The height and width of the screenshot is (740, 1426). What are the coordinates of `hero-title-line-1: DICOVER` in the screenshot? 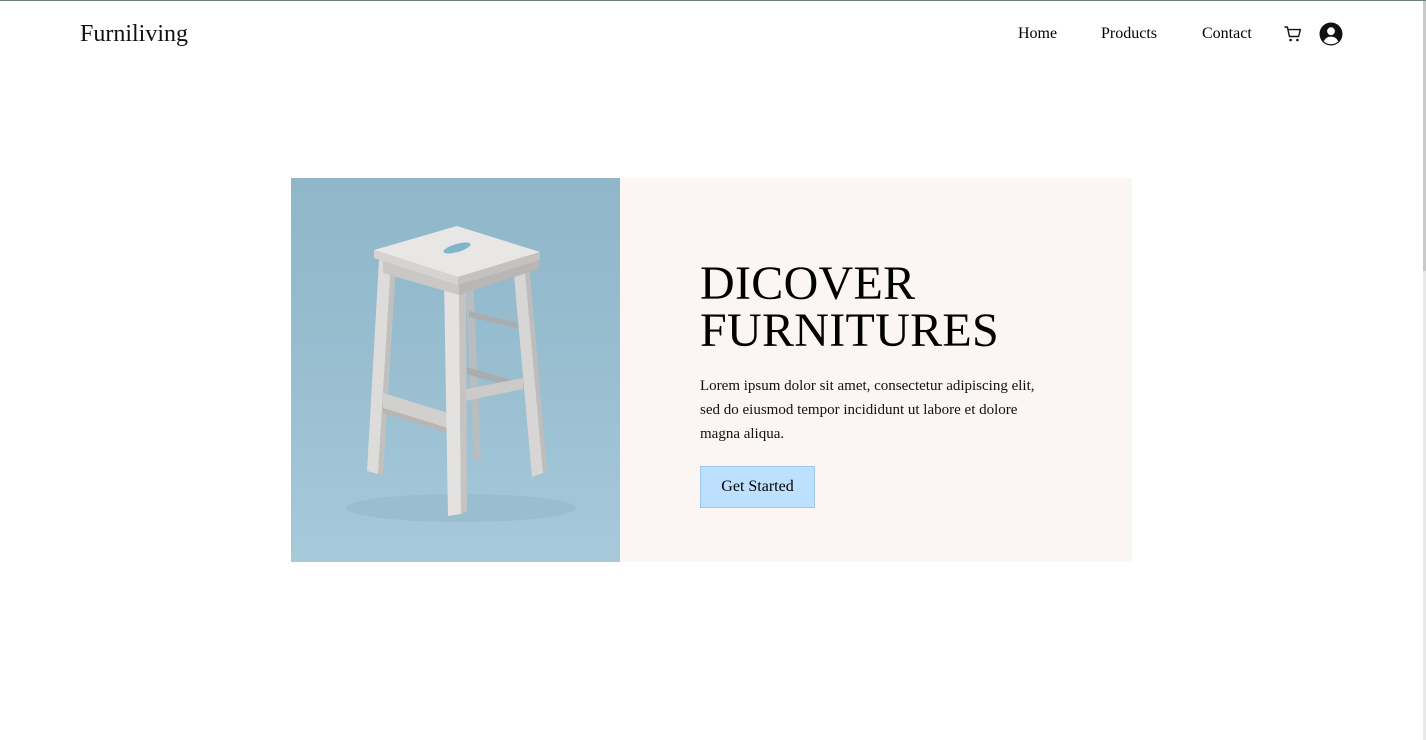 It's located at (808, 283).